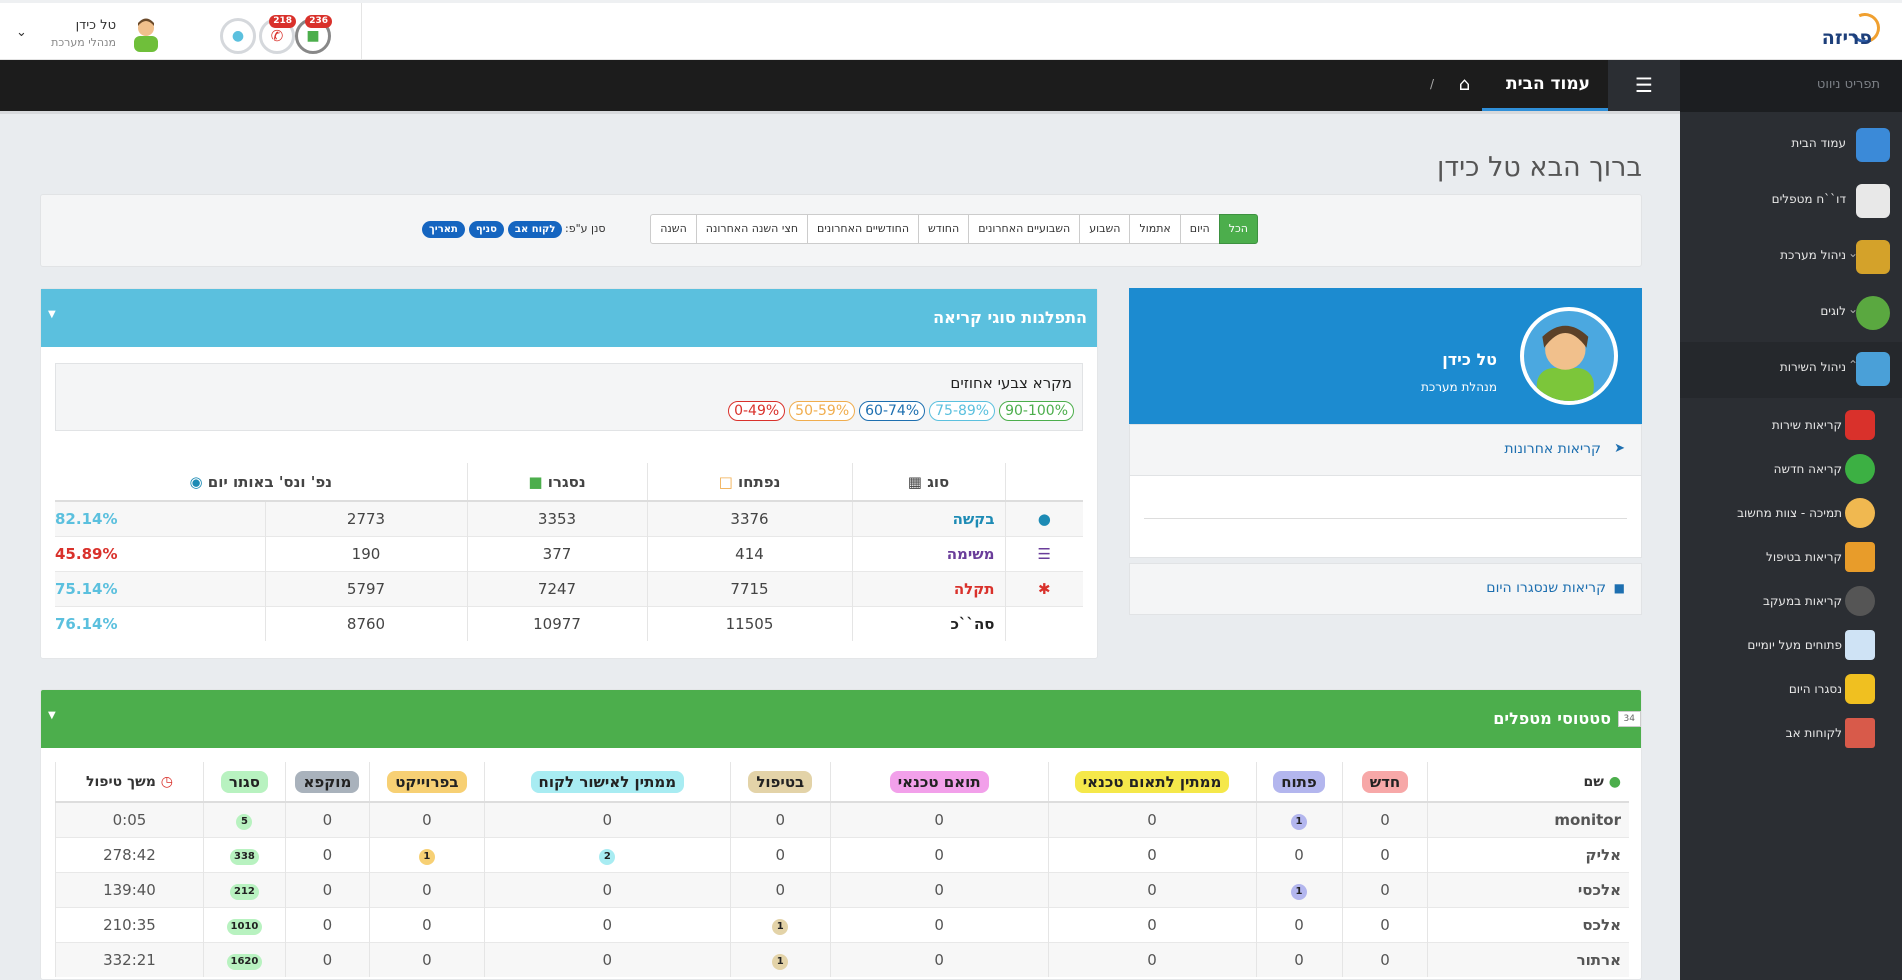 The width and height of the screenshot is (1902, 980). I want to click on closed-status-header: סגור, so click(244, 782).